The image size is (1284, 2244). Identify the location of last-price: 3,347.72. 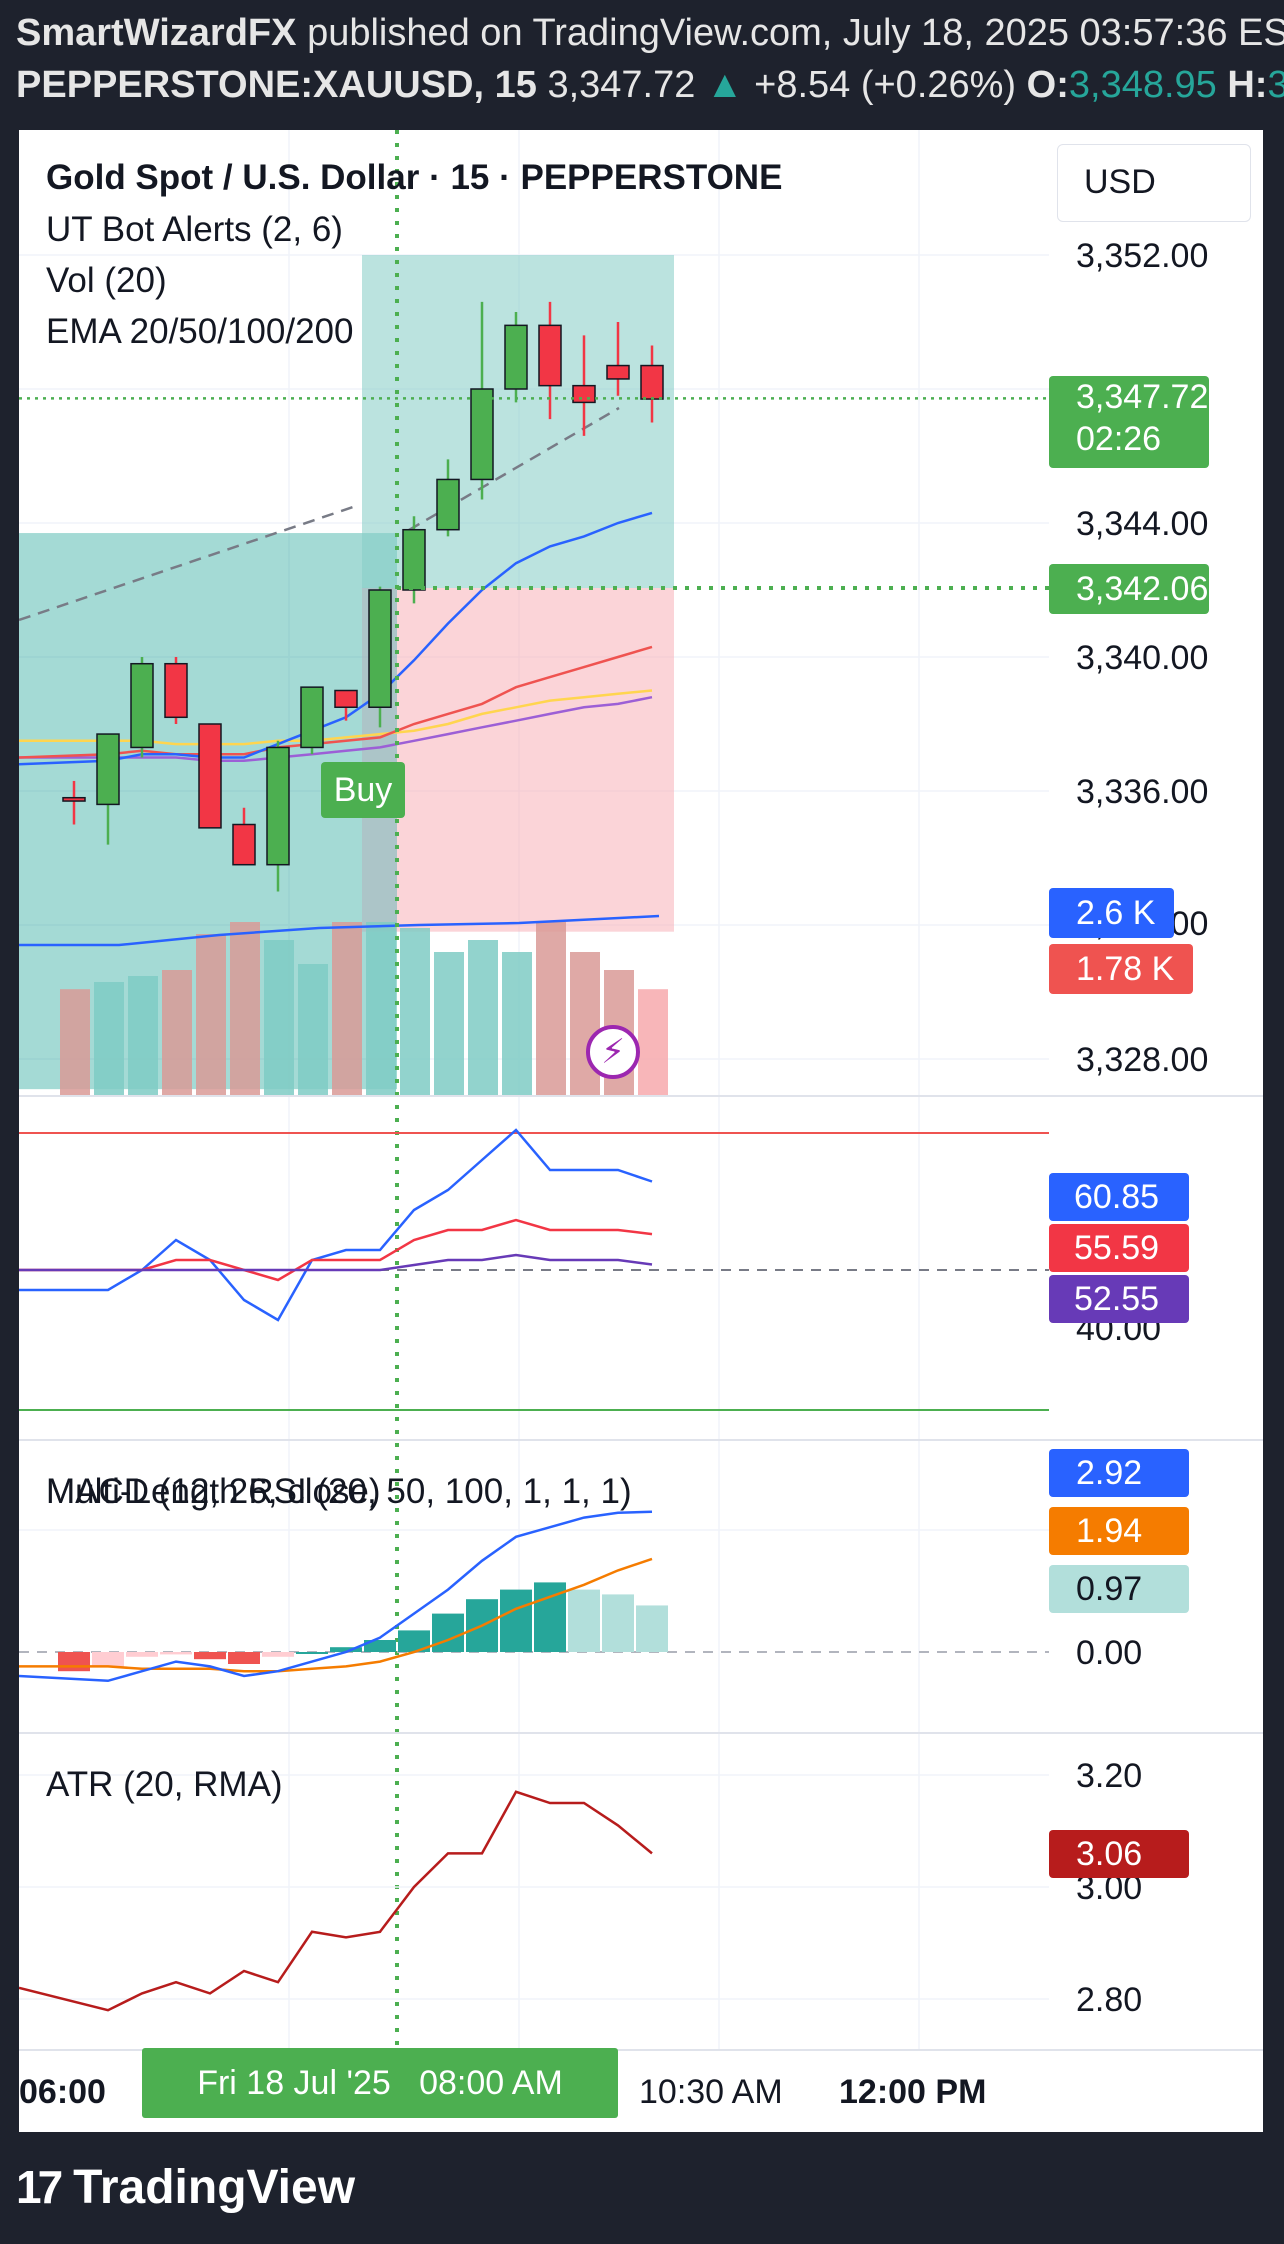
(621, 85).